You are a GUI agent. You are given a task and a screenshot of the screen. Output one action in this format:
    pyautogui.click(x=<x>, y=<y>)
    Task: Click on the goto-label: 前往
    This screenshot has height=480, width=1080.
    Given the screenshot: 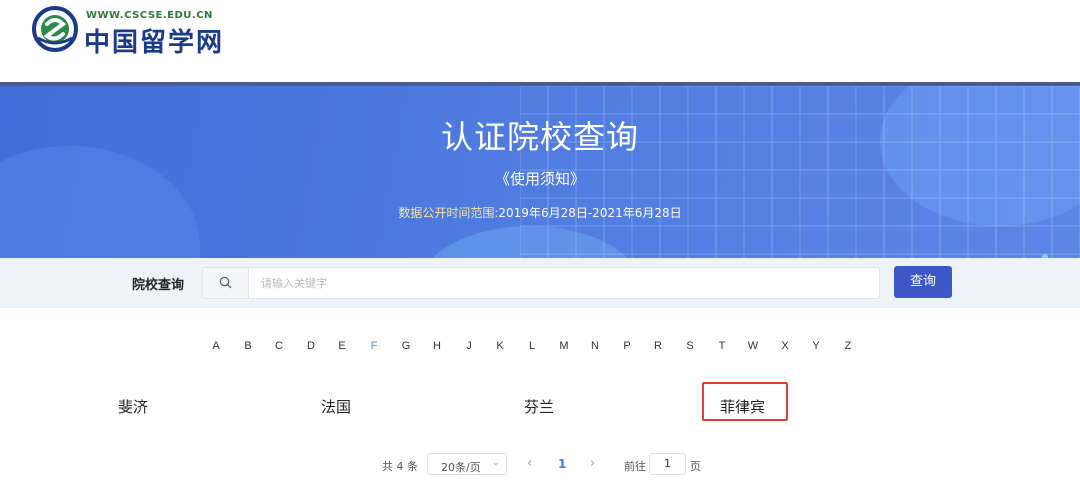 What is the action you would take?
    pyautogui.click(x=635, y=466)
    